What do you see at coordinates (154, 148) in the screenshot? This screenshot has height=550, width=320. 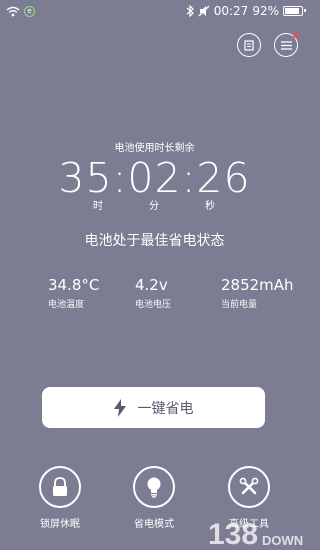 I see `remaining-title: 电池使用时长剩余` at bounding box center [154, 148].